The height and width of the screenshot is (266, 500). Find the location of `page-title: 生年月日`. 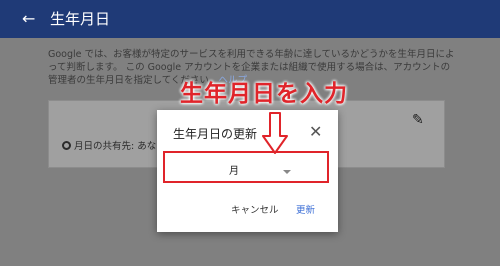

page-title: 生年月日 is located at coordinates (80, 19).